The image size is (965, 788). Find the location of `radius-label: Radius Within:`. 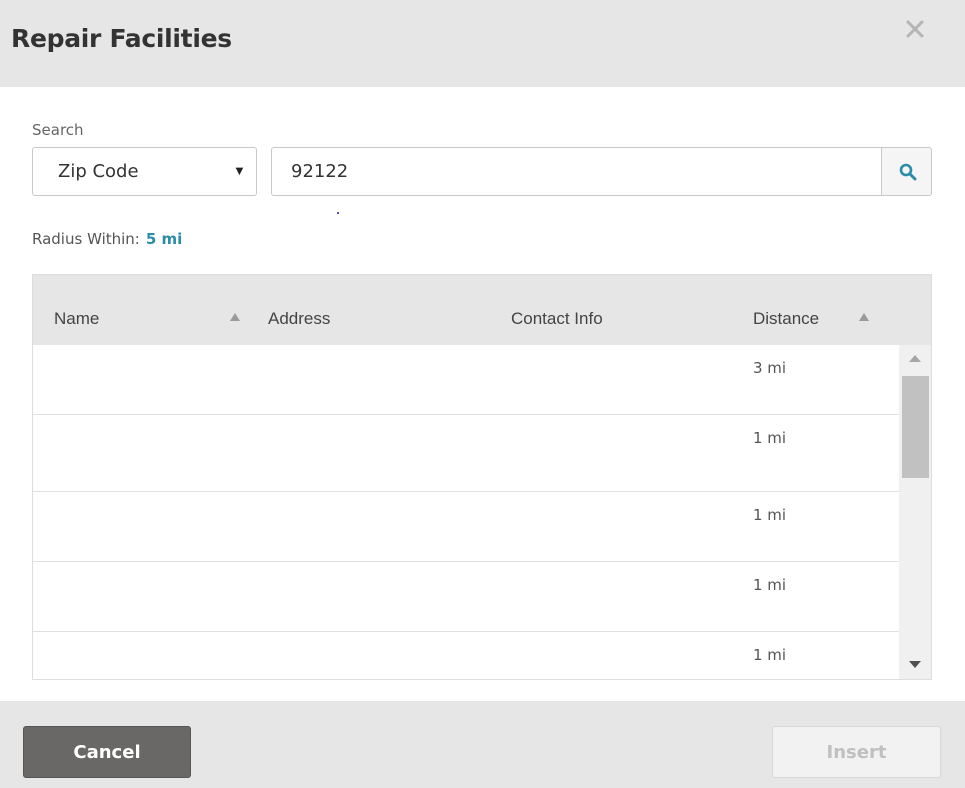

radius-label: Radius Within: is located at coordinates (86, 239).